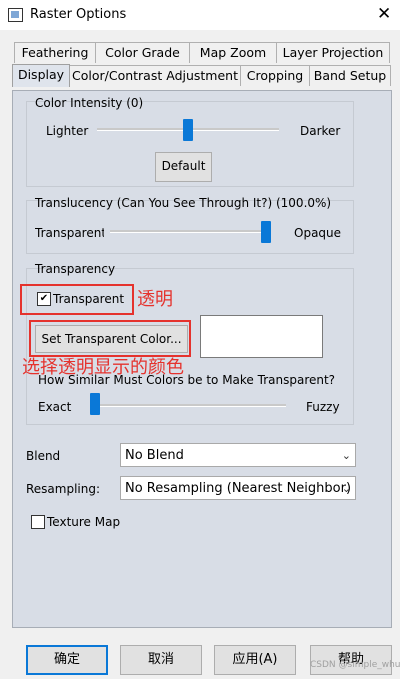 The image size is (400, 679). What do you see at coordinates (355, 665) in the screenshot?
I see `watermark: CSDN @simple_whu` at bounding box center [355, 665].